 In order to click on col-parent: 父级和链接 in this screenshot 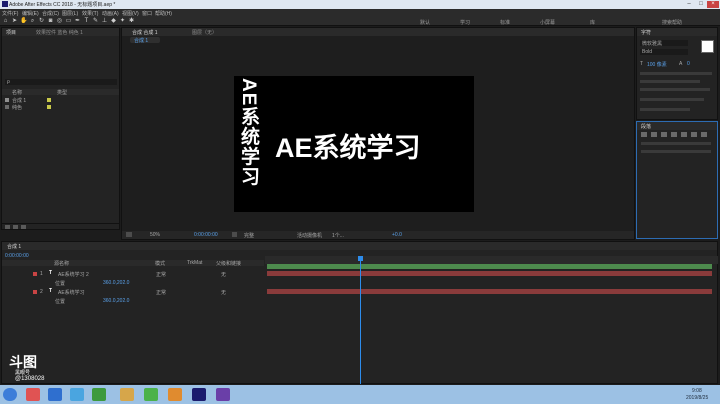, I will do `click(228, 263)`.